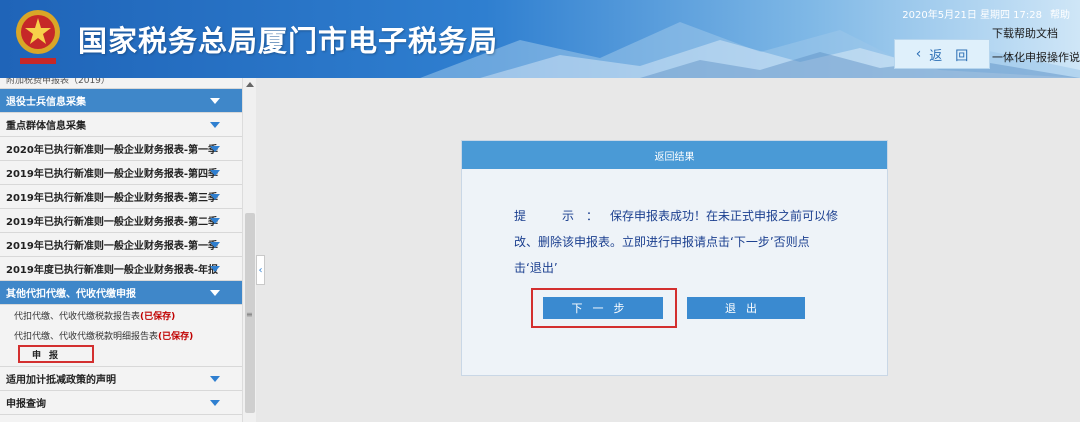 The image size is (1080, 422). Describe the element at coordinates (746, 308) in the screenshot. I see `exit-button: 退出` at that location.